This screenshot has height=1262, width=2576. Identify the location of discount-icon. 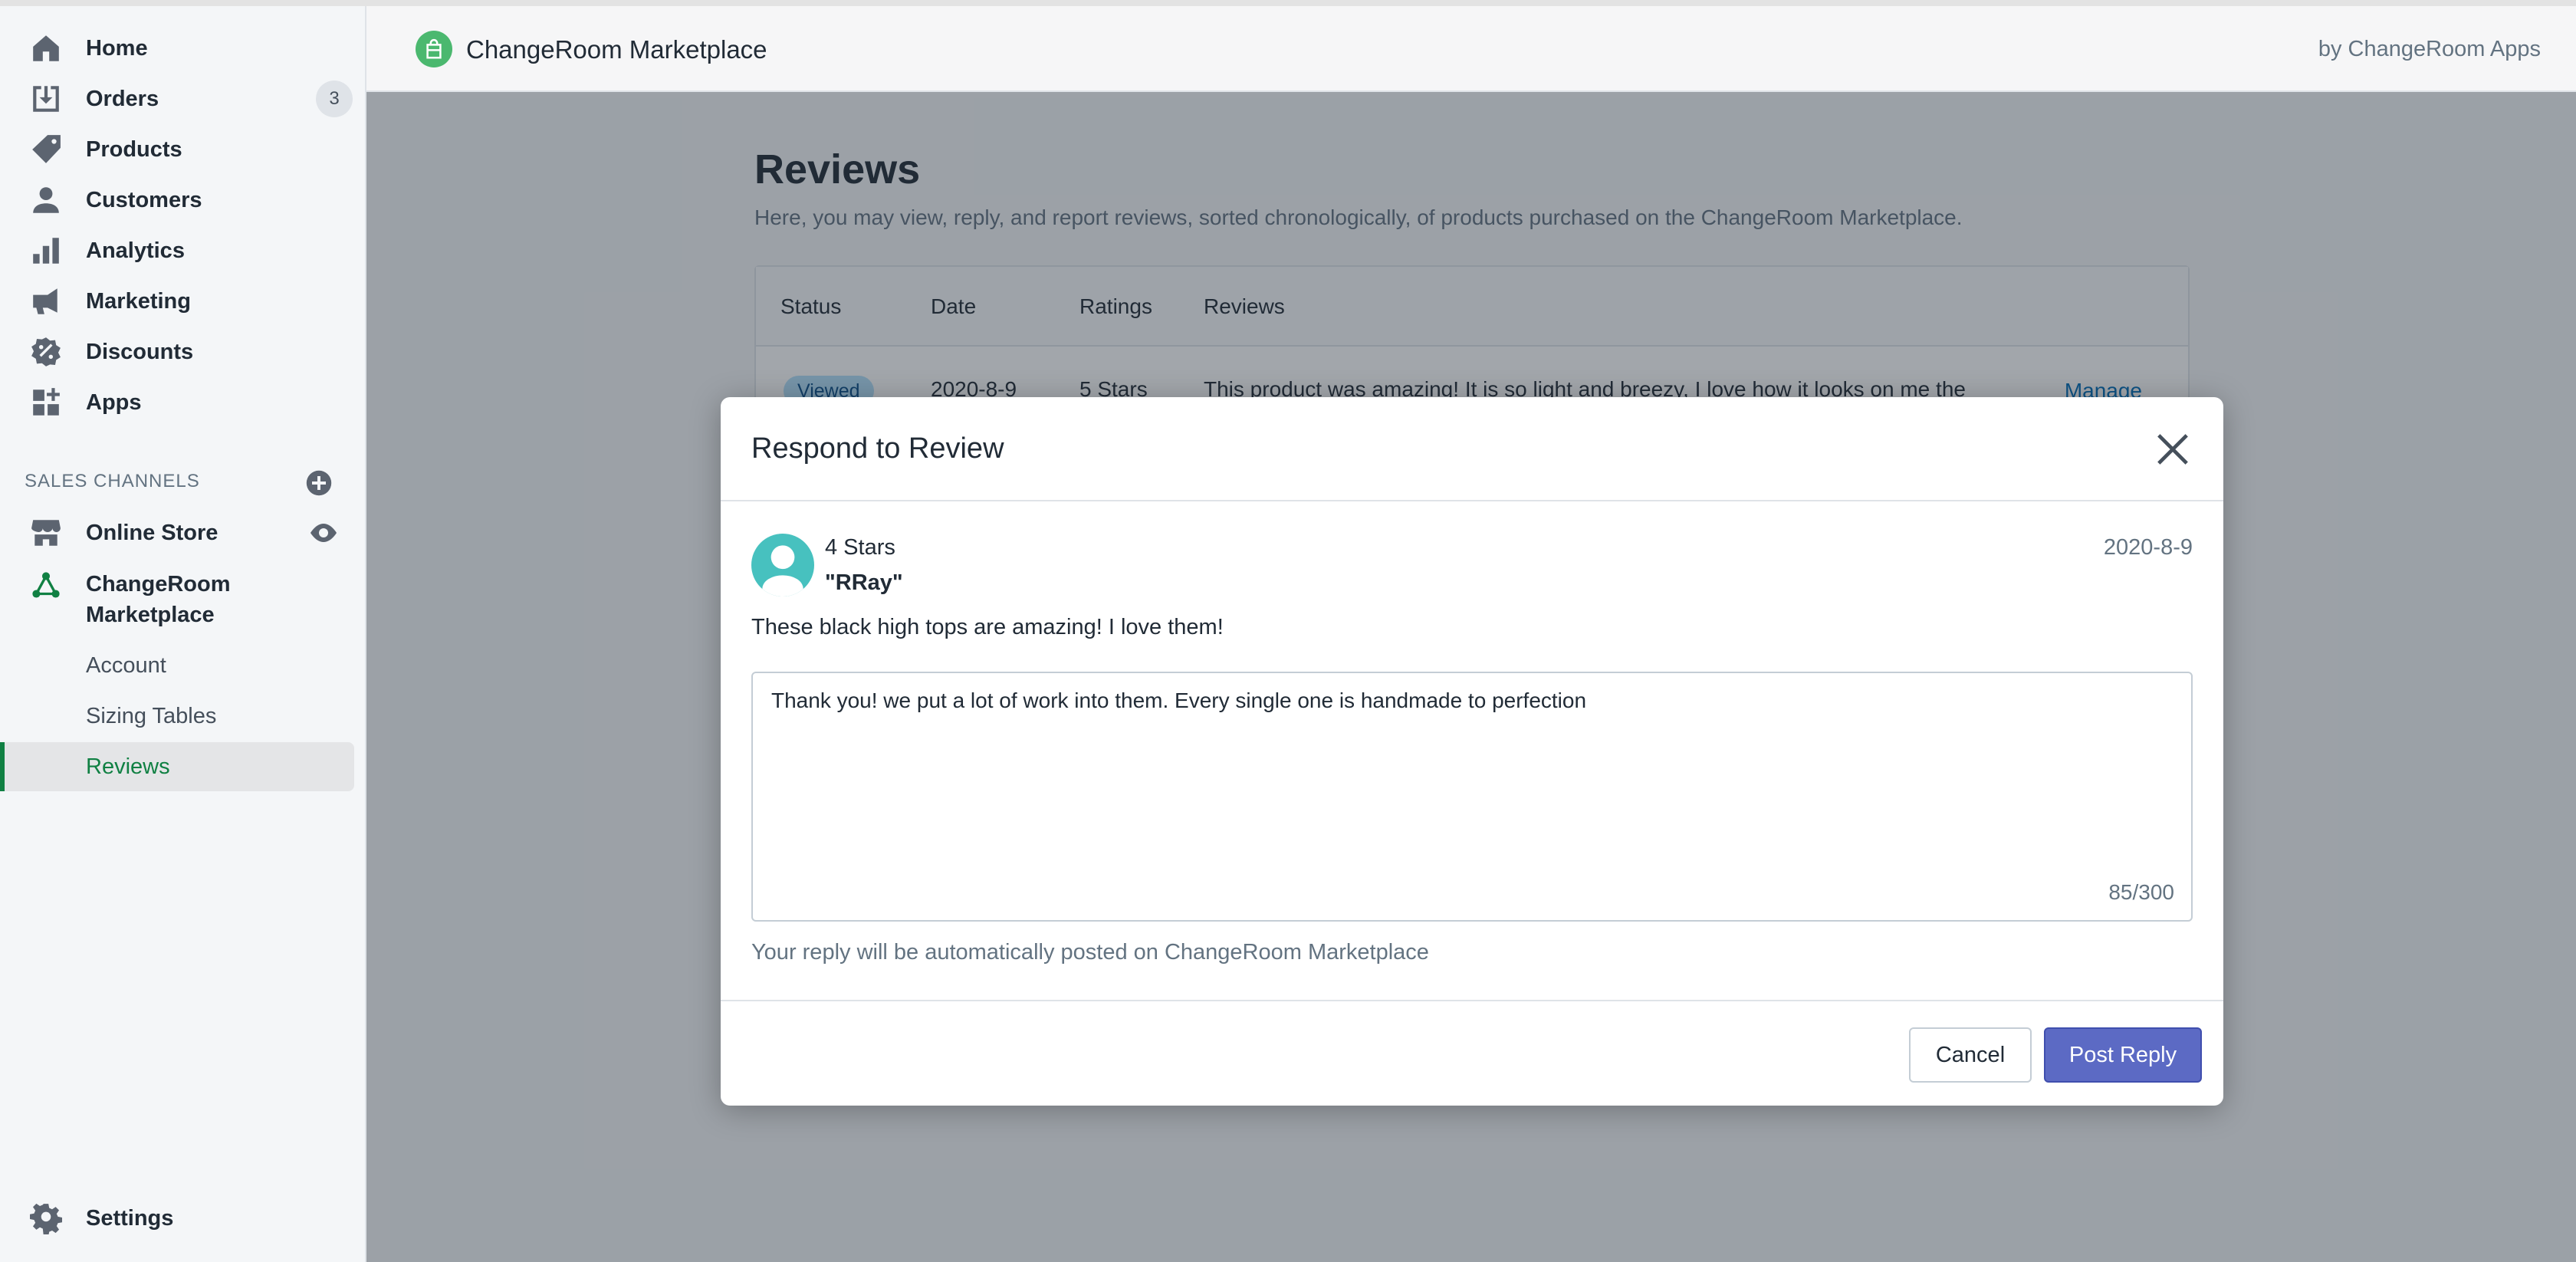
(46, 352).